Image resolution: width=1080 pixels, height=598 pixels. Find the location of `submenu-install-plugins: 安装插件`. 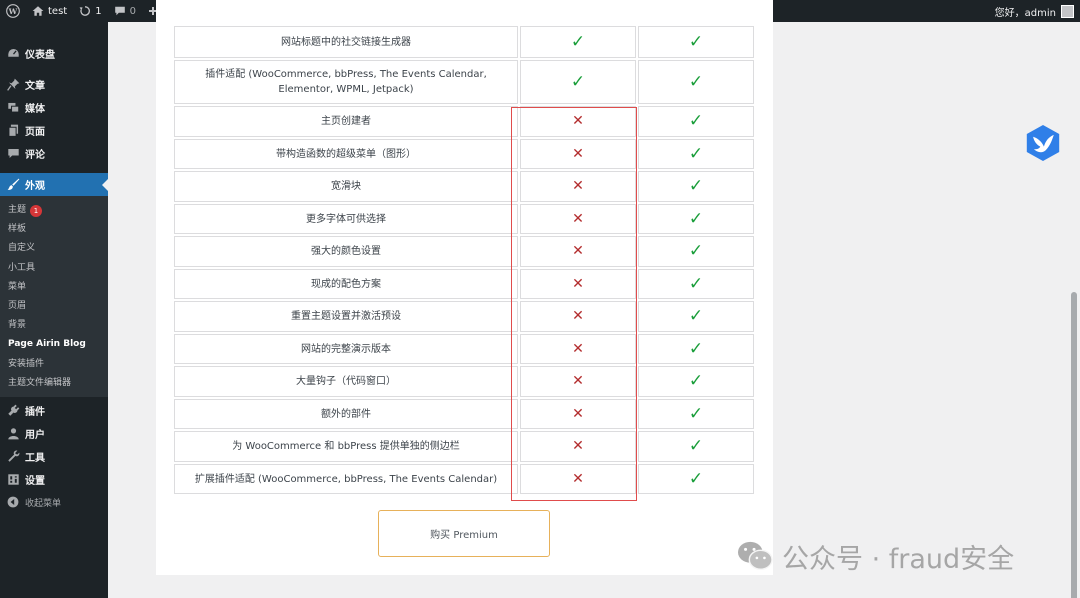

submenu-install-plugins: 安装插件 is located at coordinates (54, 364).